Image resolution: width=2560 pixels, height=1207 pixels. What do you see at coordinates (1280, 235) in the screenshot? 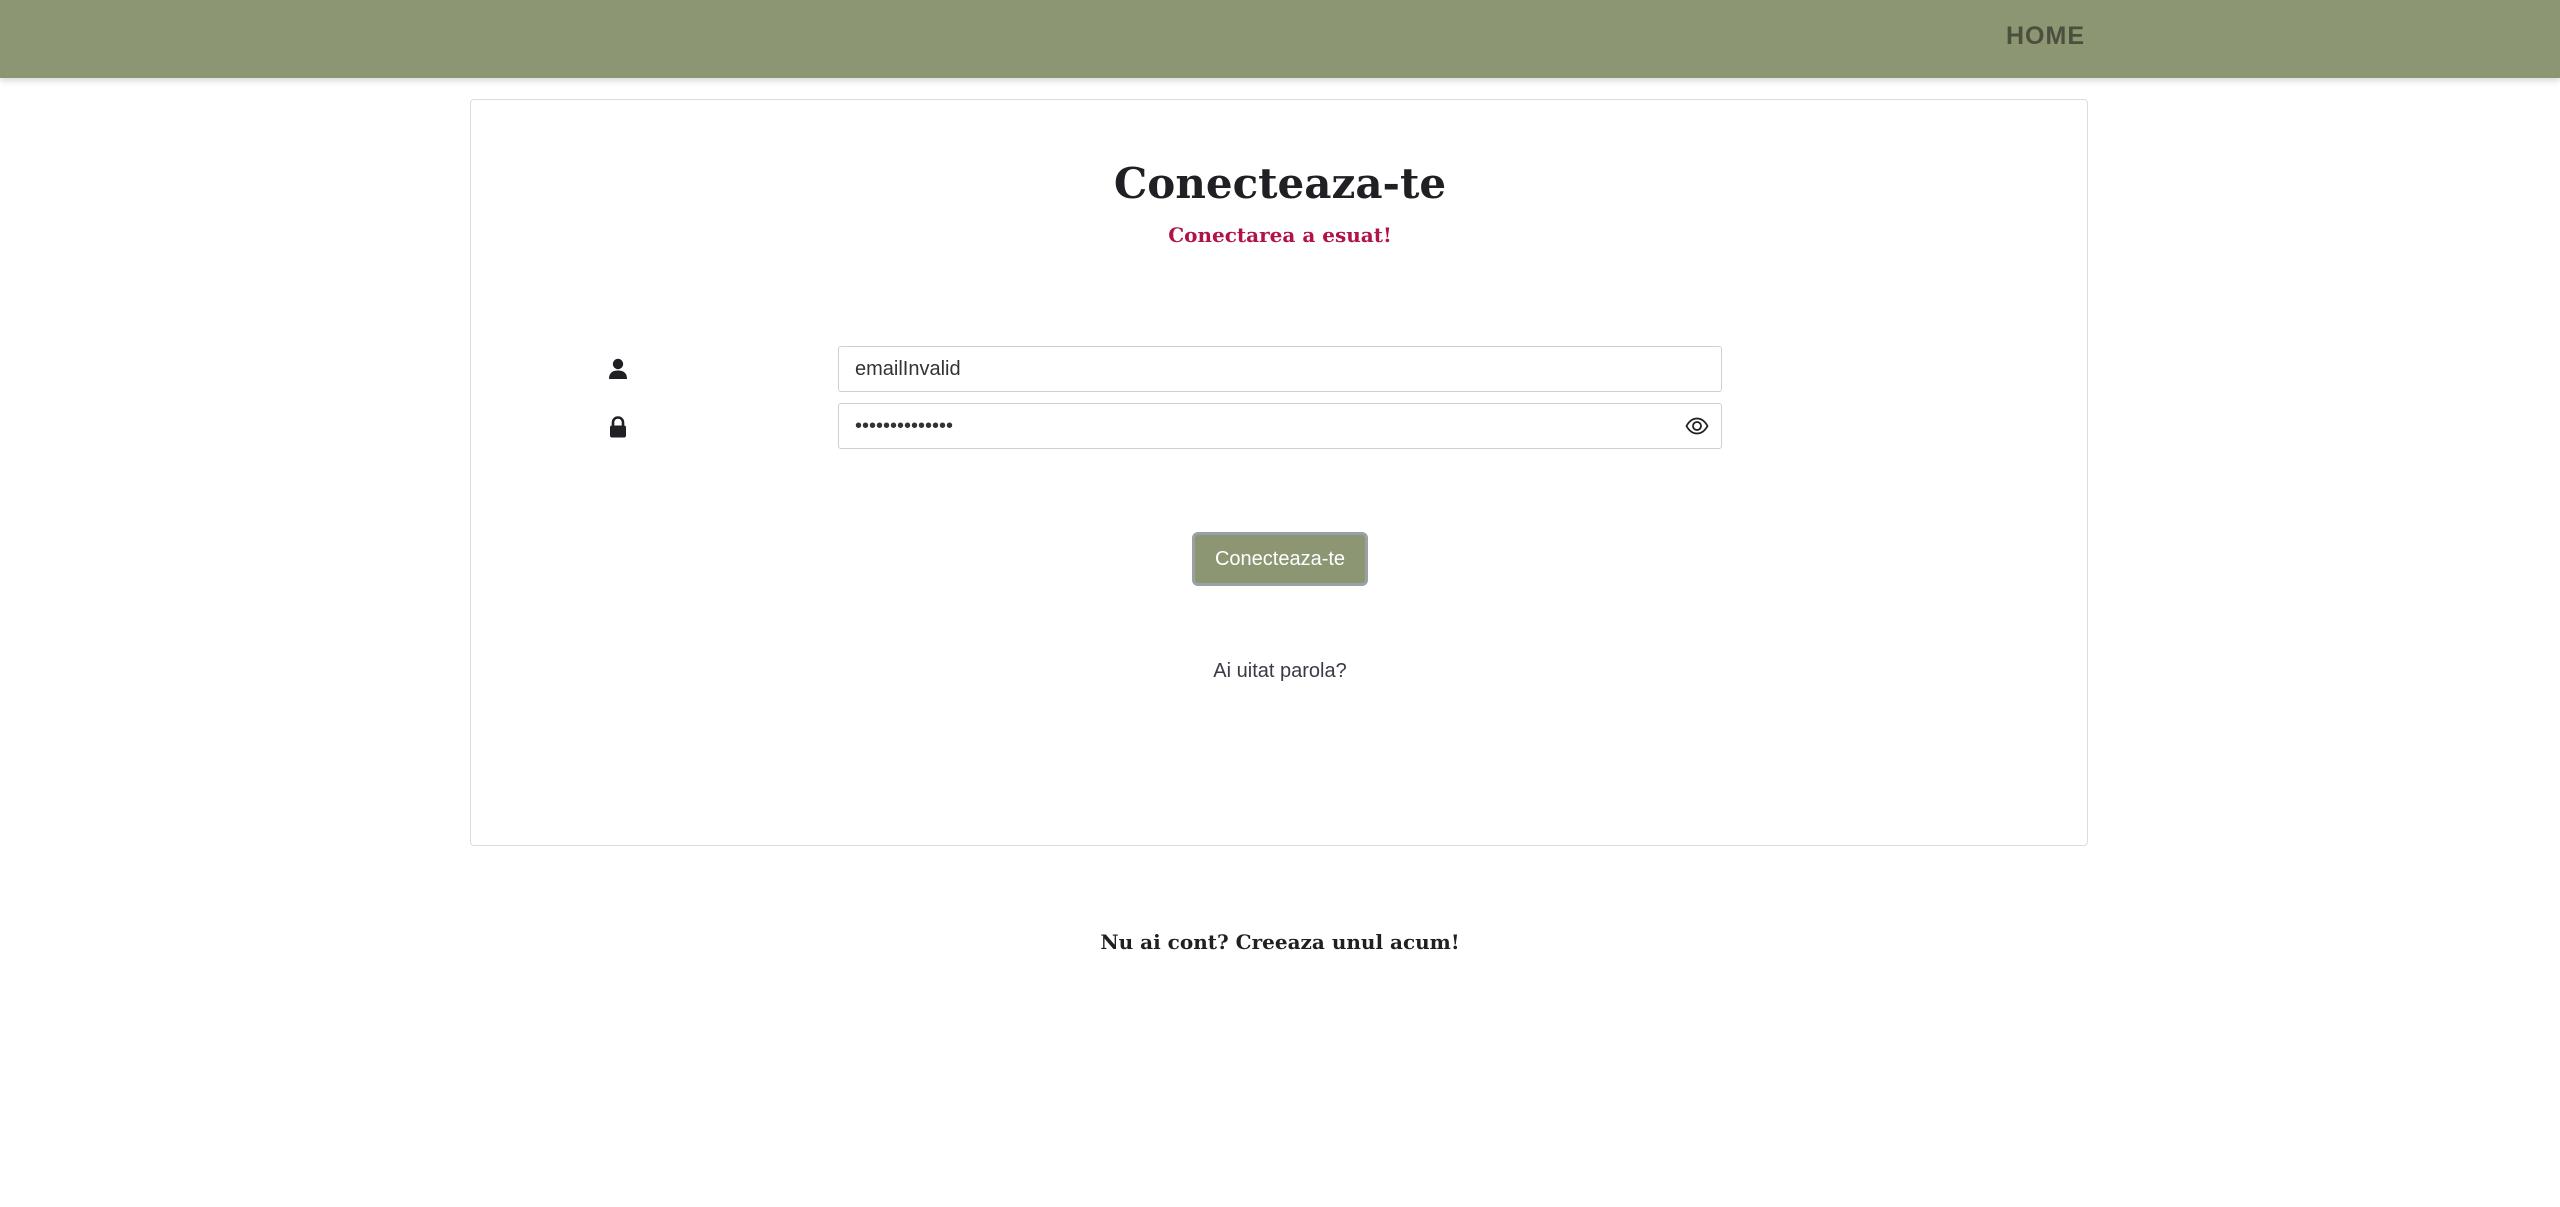
I see `error-message: Conectarea a esuat!` at bounding box center [1280, 235].